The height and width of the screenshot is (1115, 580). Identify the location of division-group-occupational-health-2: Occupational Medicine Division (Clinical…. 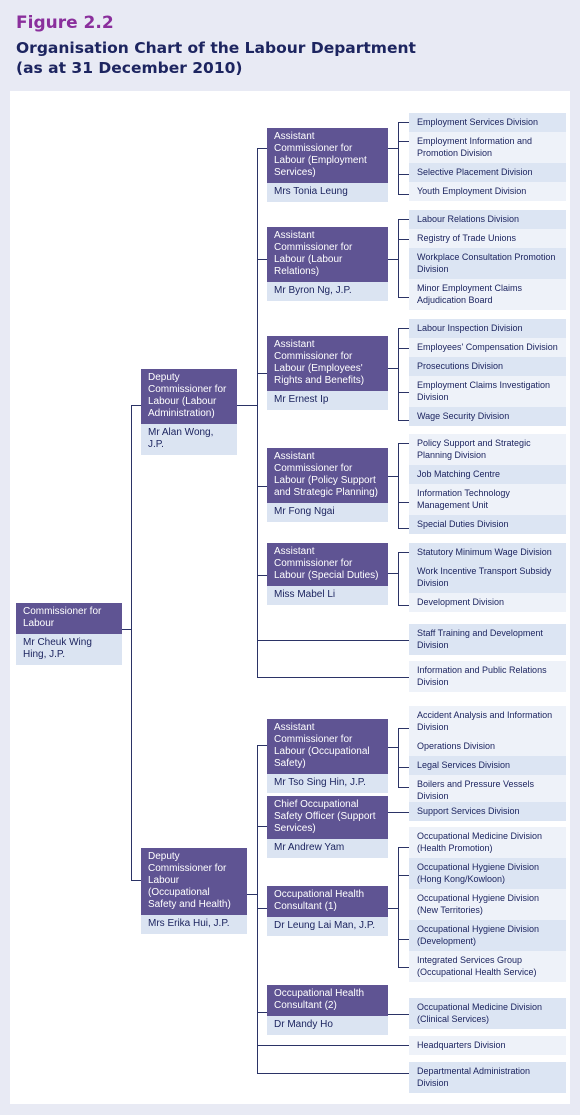
(487, 1013).